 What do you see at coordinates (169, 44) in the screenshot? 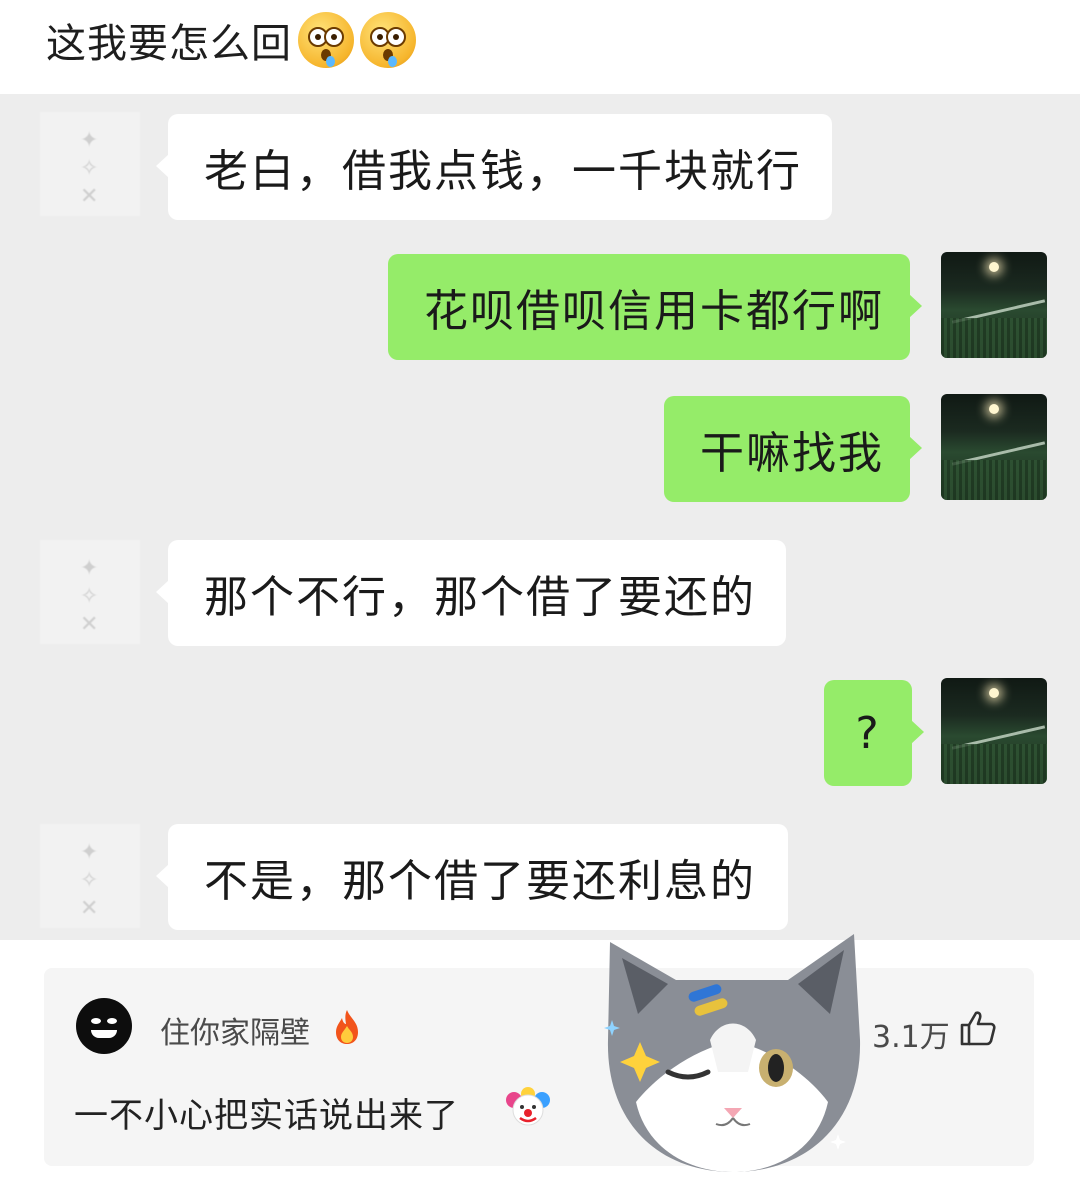
I see `post-title-text: 这我要怎么回` at bounding box center [169, 44].